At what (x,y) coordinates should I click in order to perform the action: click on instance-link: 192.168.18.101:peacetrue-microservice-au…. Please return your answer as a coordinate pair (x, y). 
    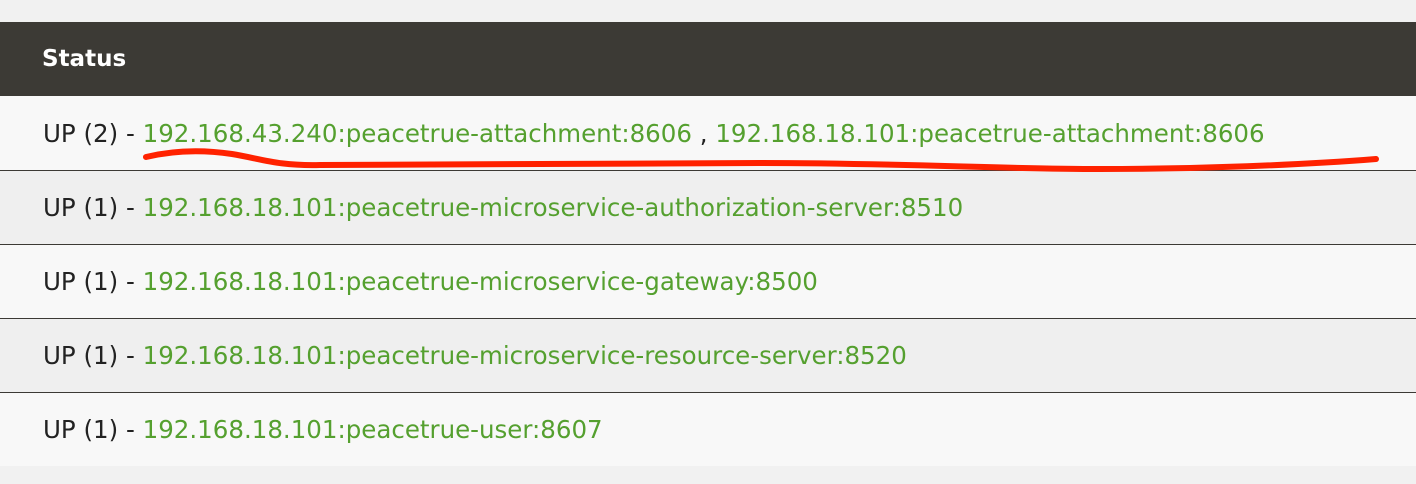
    Looking at the image, I should click on (553, 207).